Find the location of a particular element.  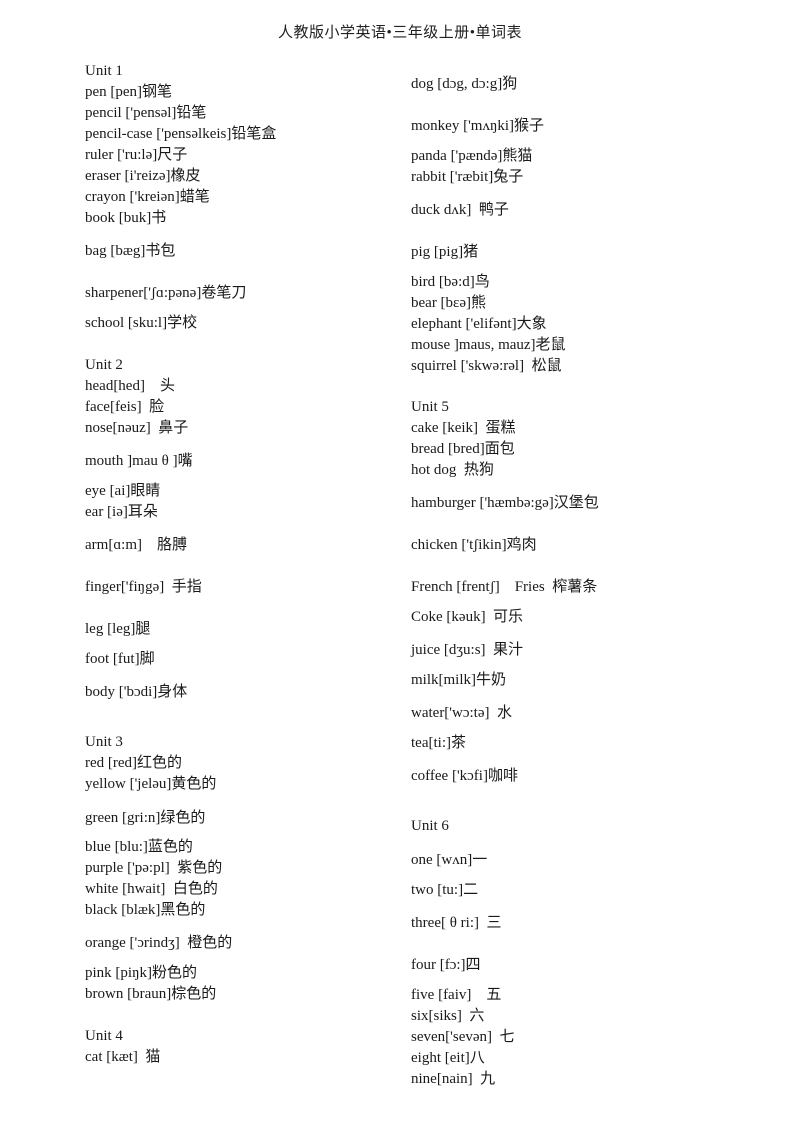

vocab-entry: one [wʌn]一 is located at coordinates (449, 860).